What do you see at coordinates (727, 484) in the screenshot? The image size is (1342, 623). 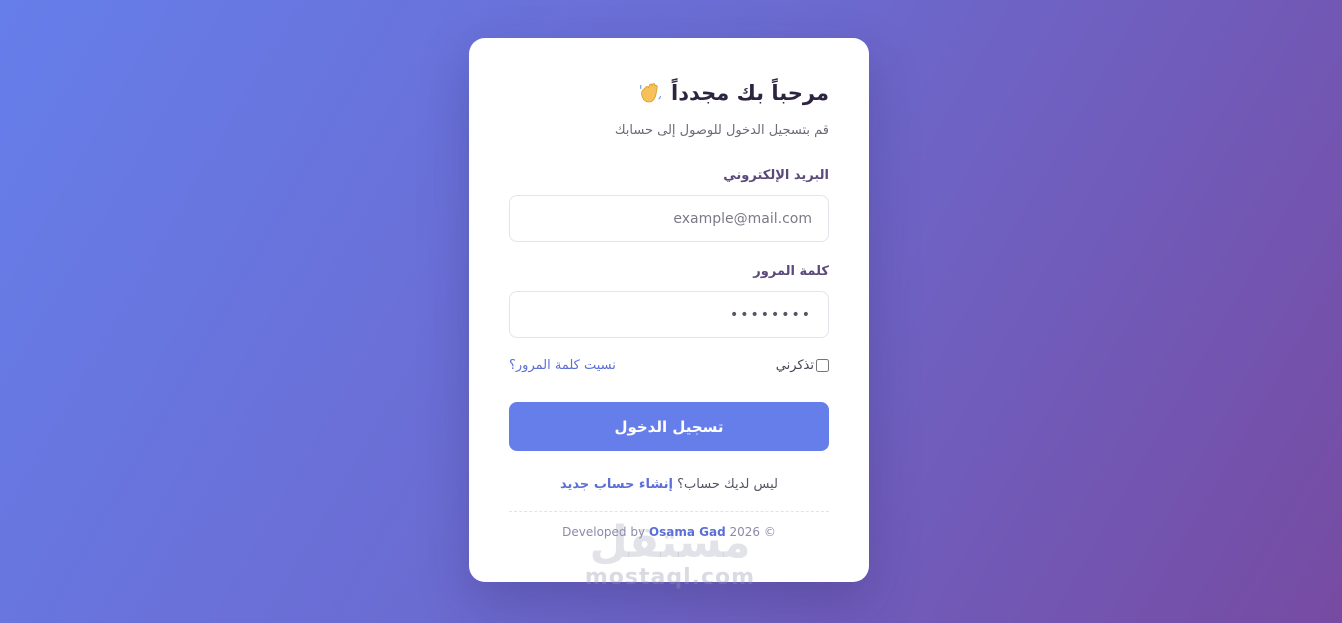 I see `signup-prompt: ليس لديك حساب؟` at bounding box center [727, 484].